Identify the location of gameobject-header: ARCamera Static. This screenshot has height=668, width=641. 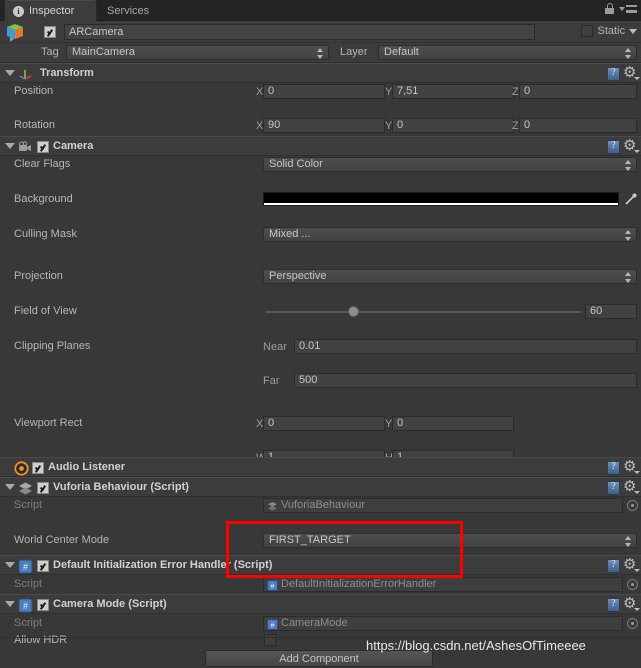
(320, 32).